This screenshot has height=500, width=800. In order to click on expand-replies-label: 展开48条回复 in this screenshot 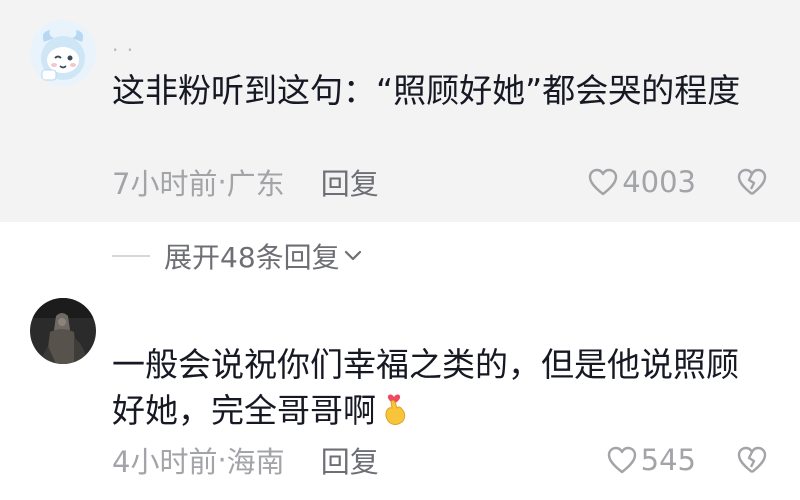, I will do `click(252, 257)`.